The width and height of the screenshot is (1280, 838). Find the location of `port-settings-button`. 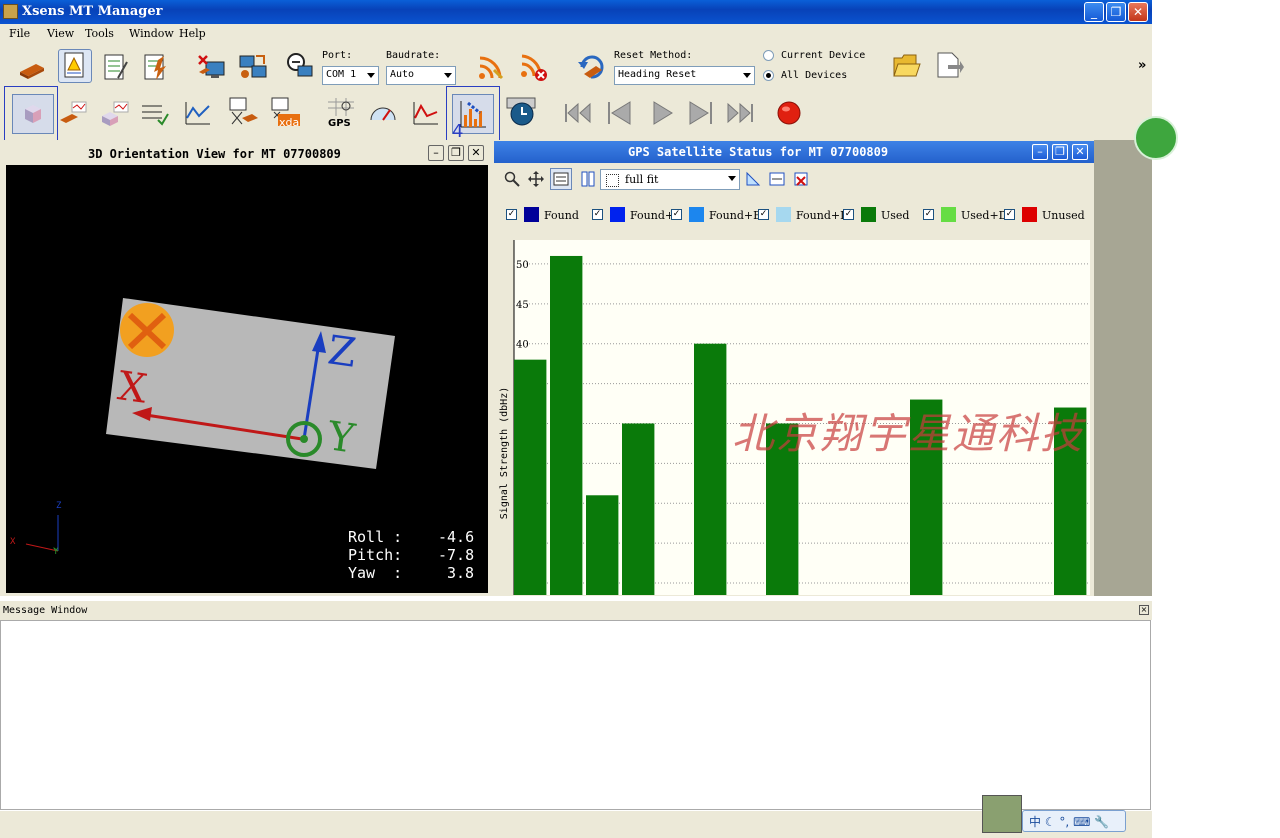

port-settings-button is located at coordinates (299, 65).